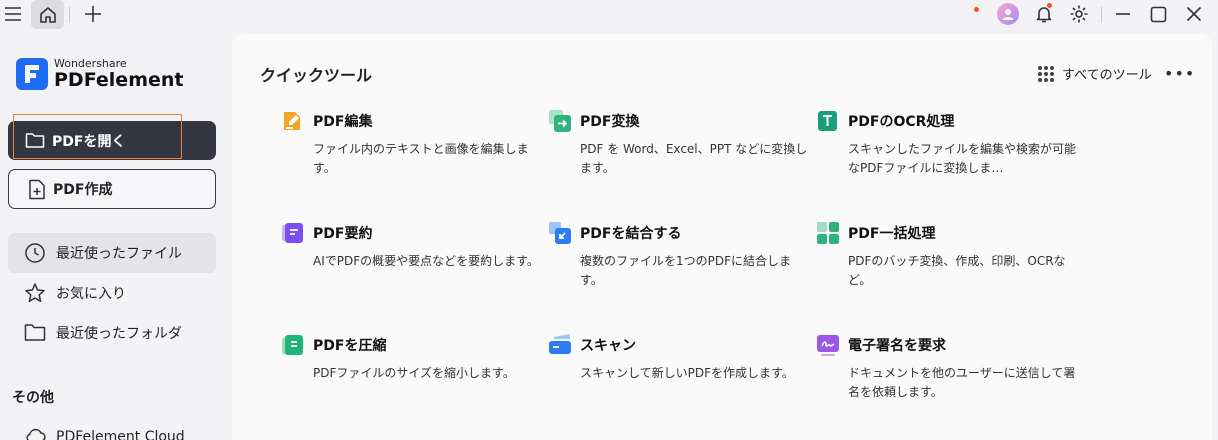 Image resolution: width=1218 pixels, height=440 pixels. Describe the element at coordinates (35, 253) in the screenshot. I see `clock-icon` at that location.